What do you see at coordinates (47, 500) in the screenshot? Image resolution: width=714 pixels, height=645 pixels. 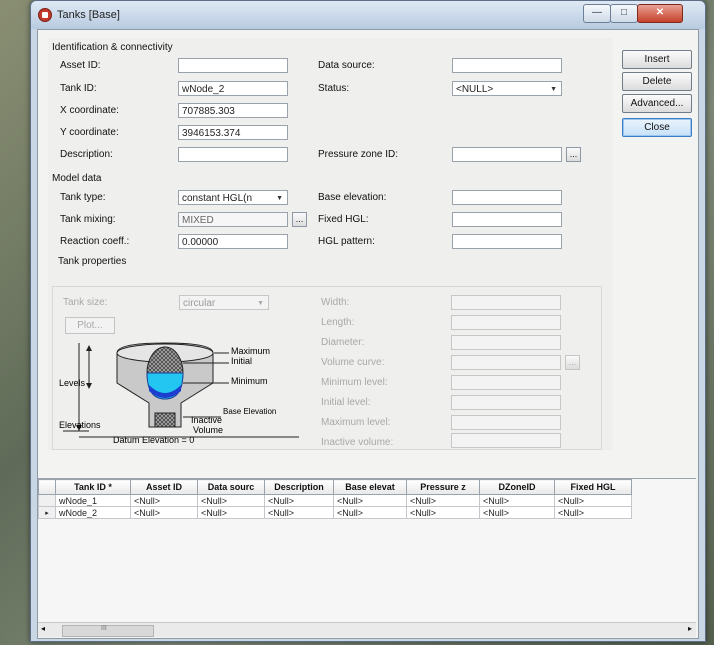 I see `row-marker` at bounding box center [47, 500].